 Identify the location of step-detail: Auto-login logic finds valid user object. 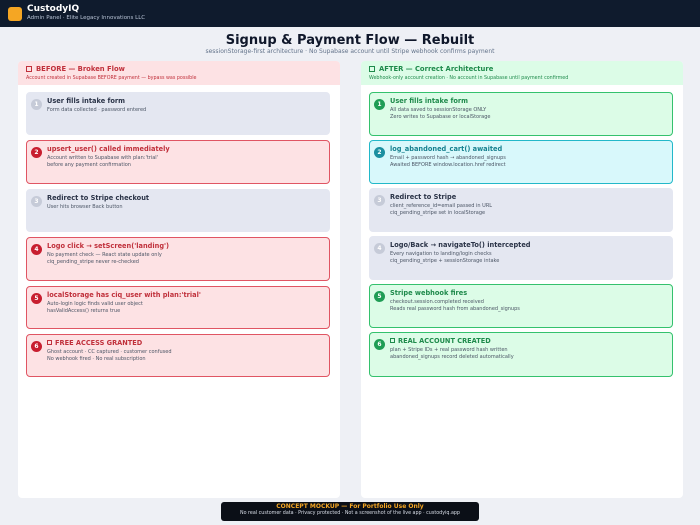
(95, 304).